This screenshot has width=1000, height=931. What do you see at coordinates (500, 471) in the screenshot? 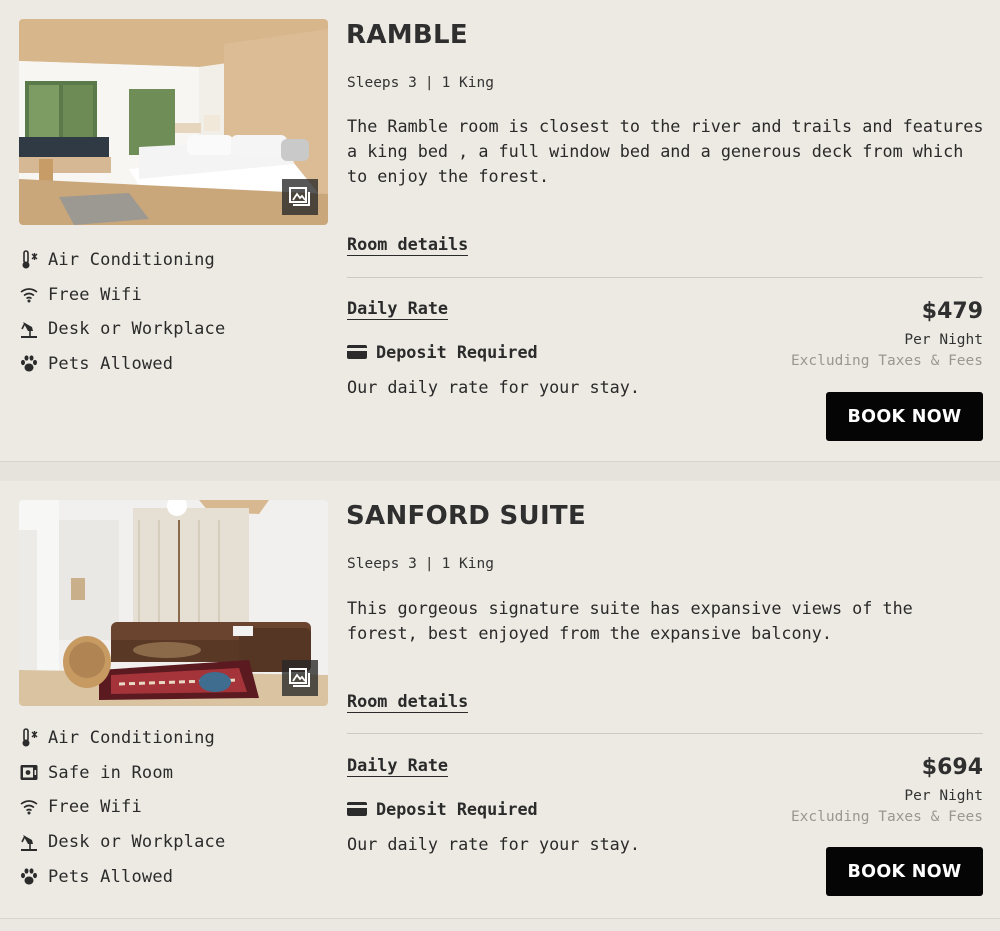
I see `card-gap` at bounding box center [500, 471].